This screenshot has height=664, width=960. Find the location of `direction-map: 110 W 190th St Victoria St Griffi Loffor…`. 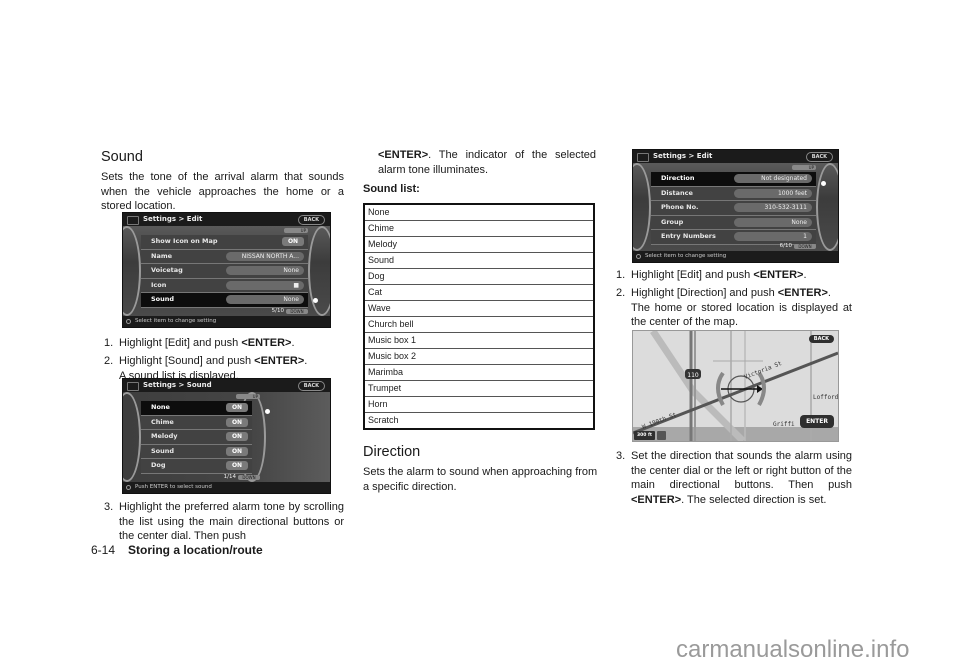

direction-map: 110 W 190th St Victoria St Griffi Loffor… is located at coordinates (735, 386).